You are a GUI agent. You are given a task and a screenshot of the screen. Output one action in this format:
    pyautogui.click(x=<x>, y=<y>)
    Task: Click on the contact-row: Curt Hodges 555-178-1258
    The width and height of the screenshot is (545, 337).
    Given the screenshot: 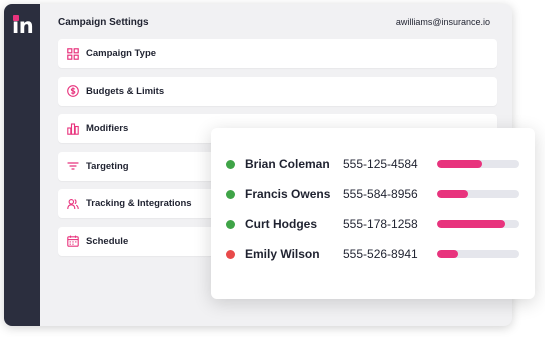 What is the action you would take?
    pyautogui.click(x=373, y=224)
    